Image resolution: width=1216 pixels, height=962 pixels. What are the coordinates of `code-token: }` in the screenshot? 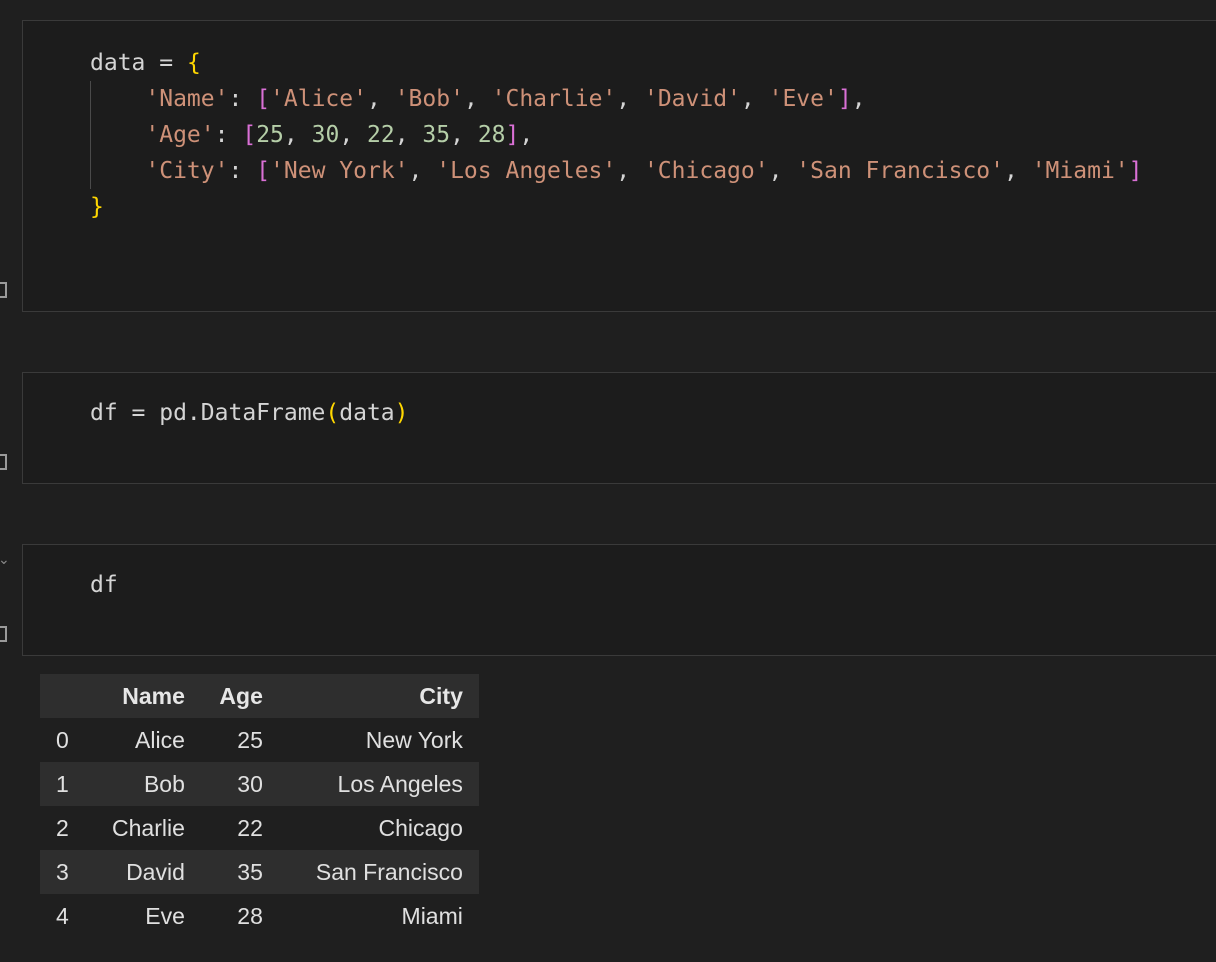 It's located at (97, 207).